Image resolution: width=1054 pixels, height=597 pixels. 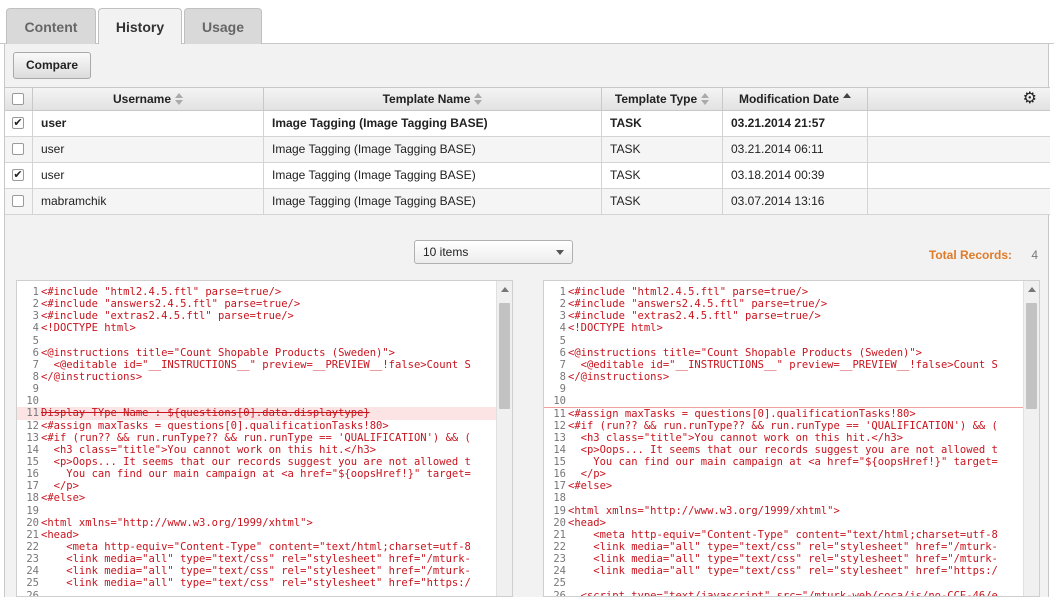 What do you see at coordinates (1030, 99) in the screenshot?
I see `gear-icon: ⚙` at bounding box center [1030, 99].